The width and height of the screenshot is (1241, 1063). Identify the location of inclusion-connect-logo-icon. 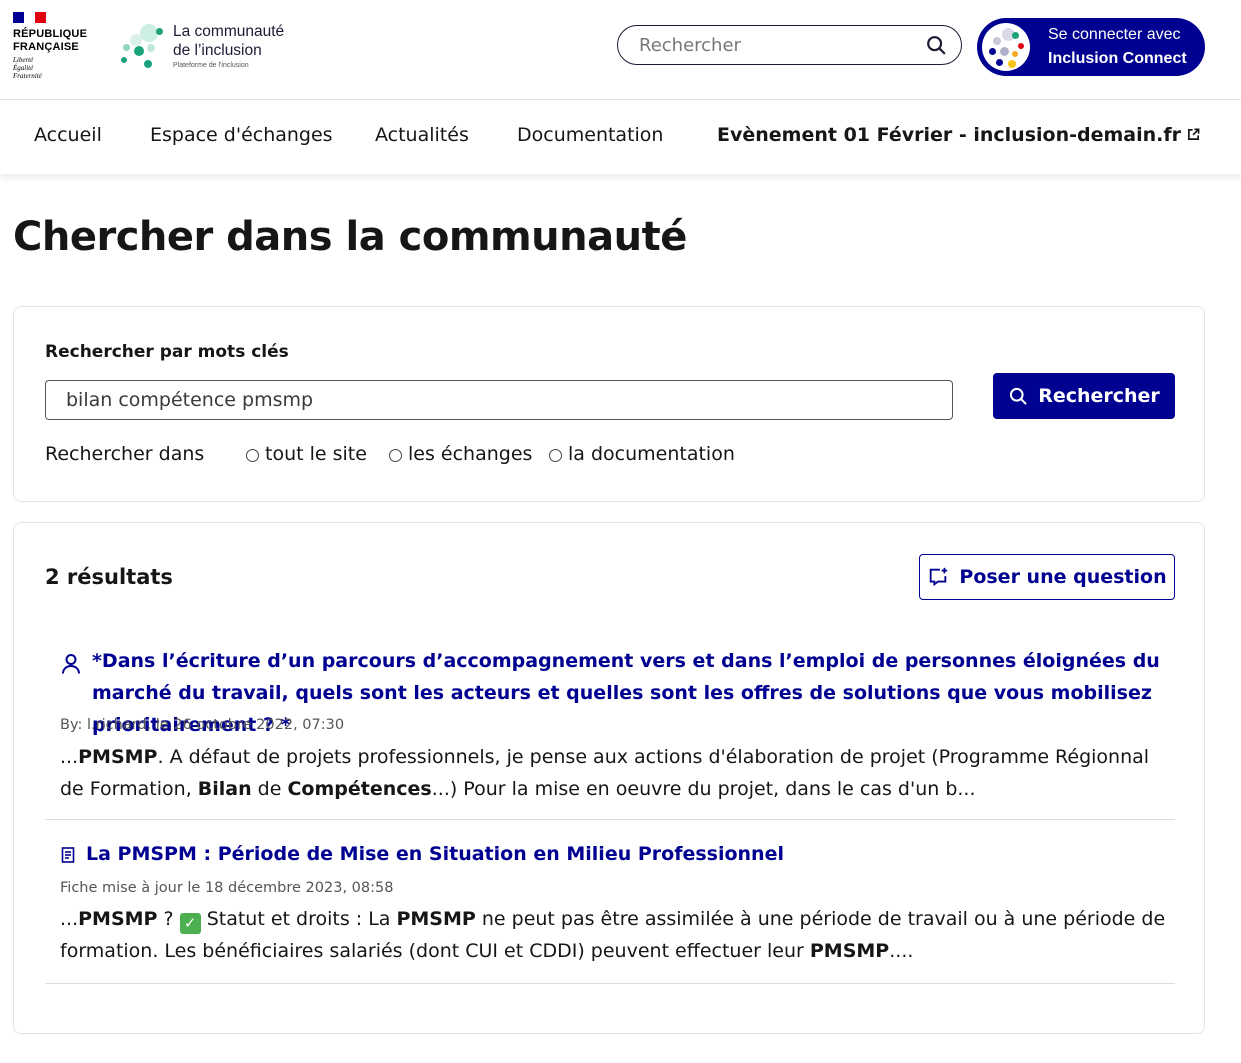
(1006, 47).